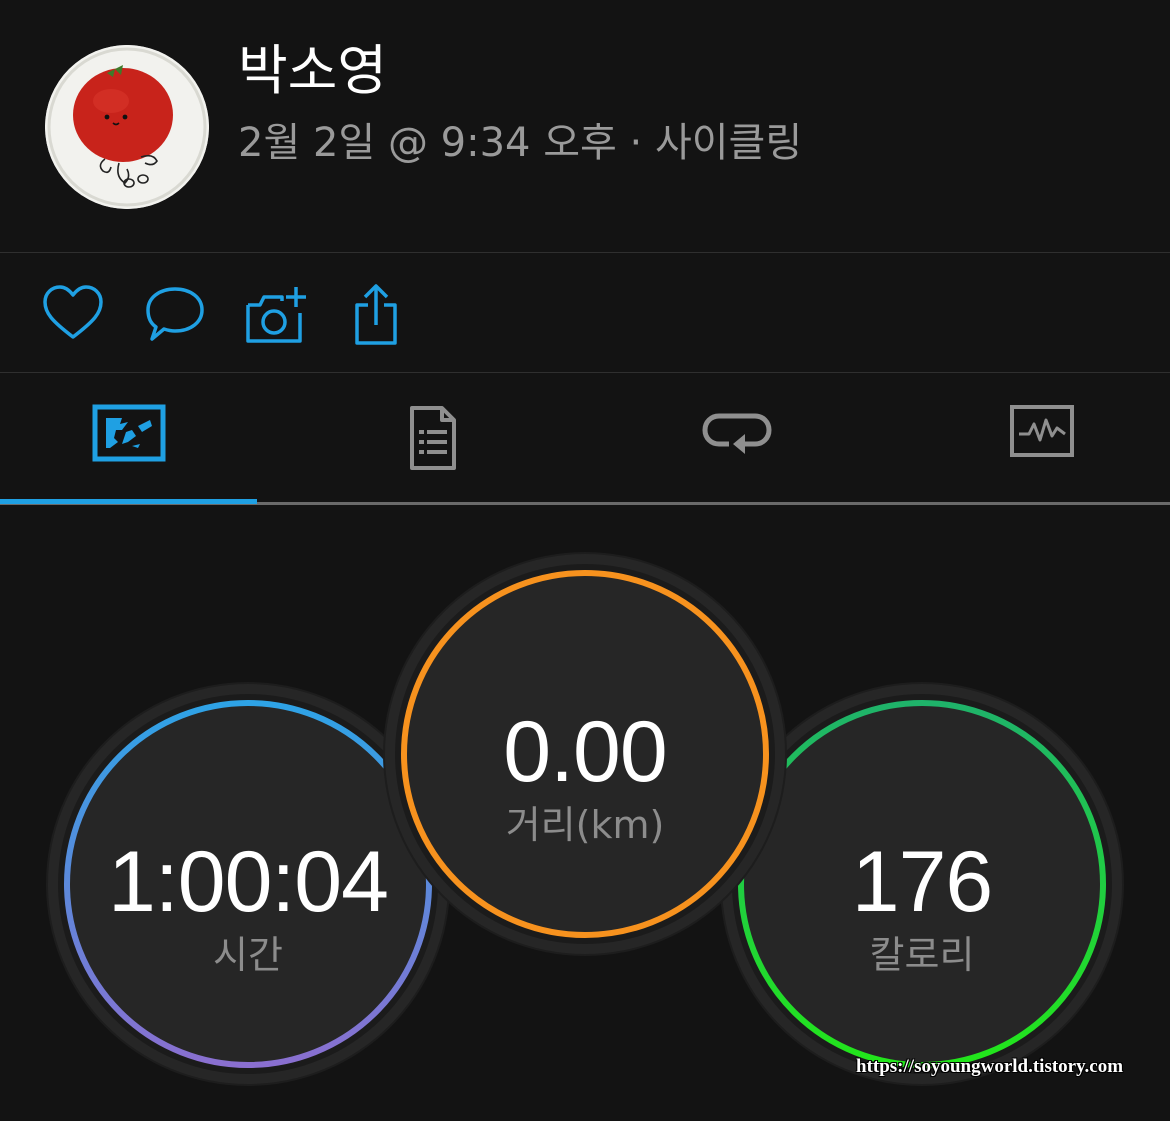 The image size is (1170, 1121). What do you see at coordinates (73, 312) in the screenshot?
I see `heart-icon` at bounding box center [73, 312].